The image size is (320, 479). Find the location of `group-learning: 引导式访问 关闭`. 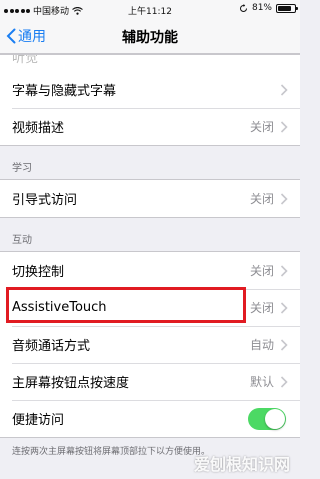

group-learning: 引导式访问 关闭 is located at coordinates (150, 198).